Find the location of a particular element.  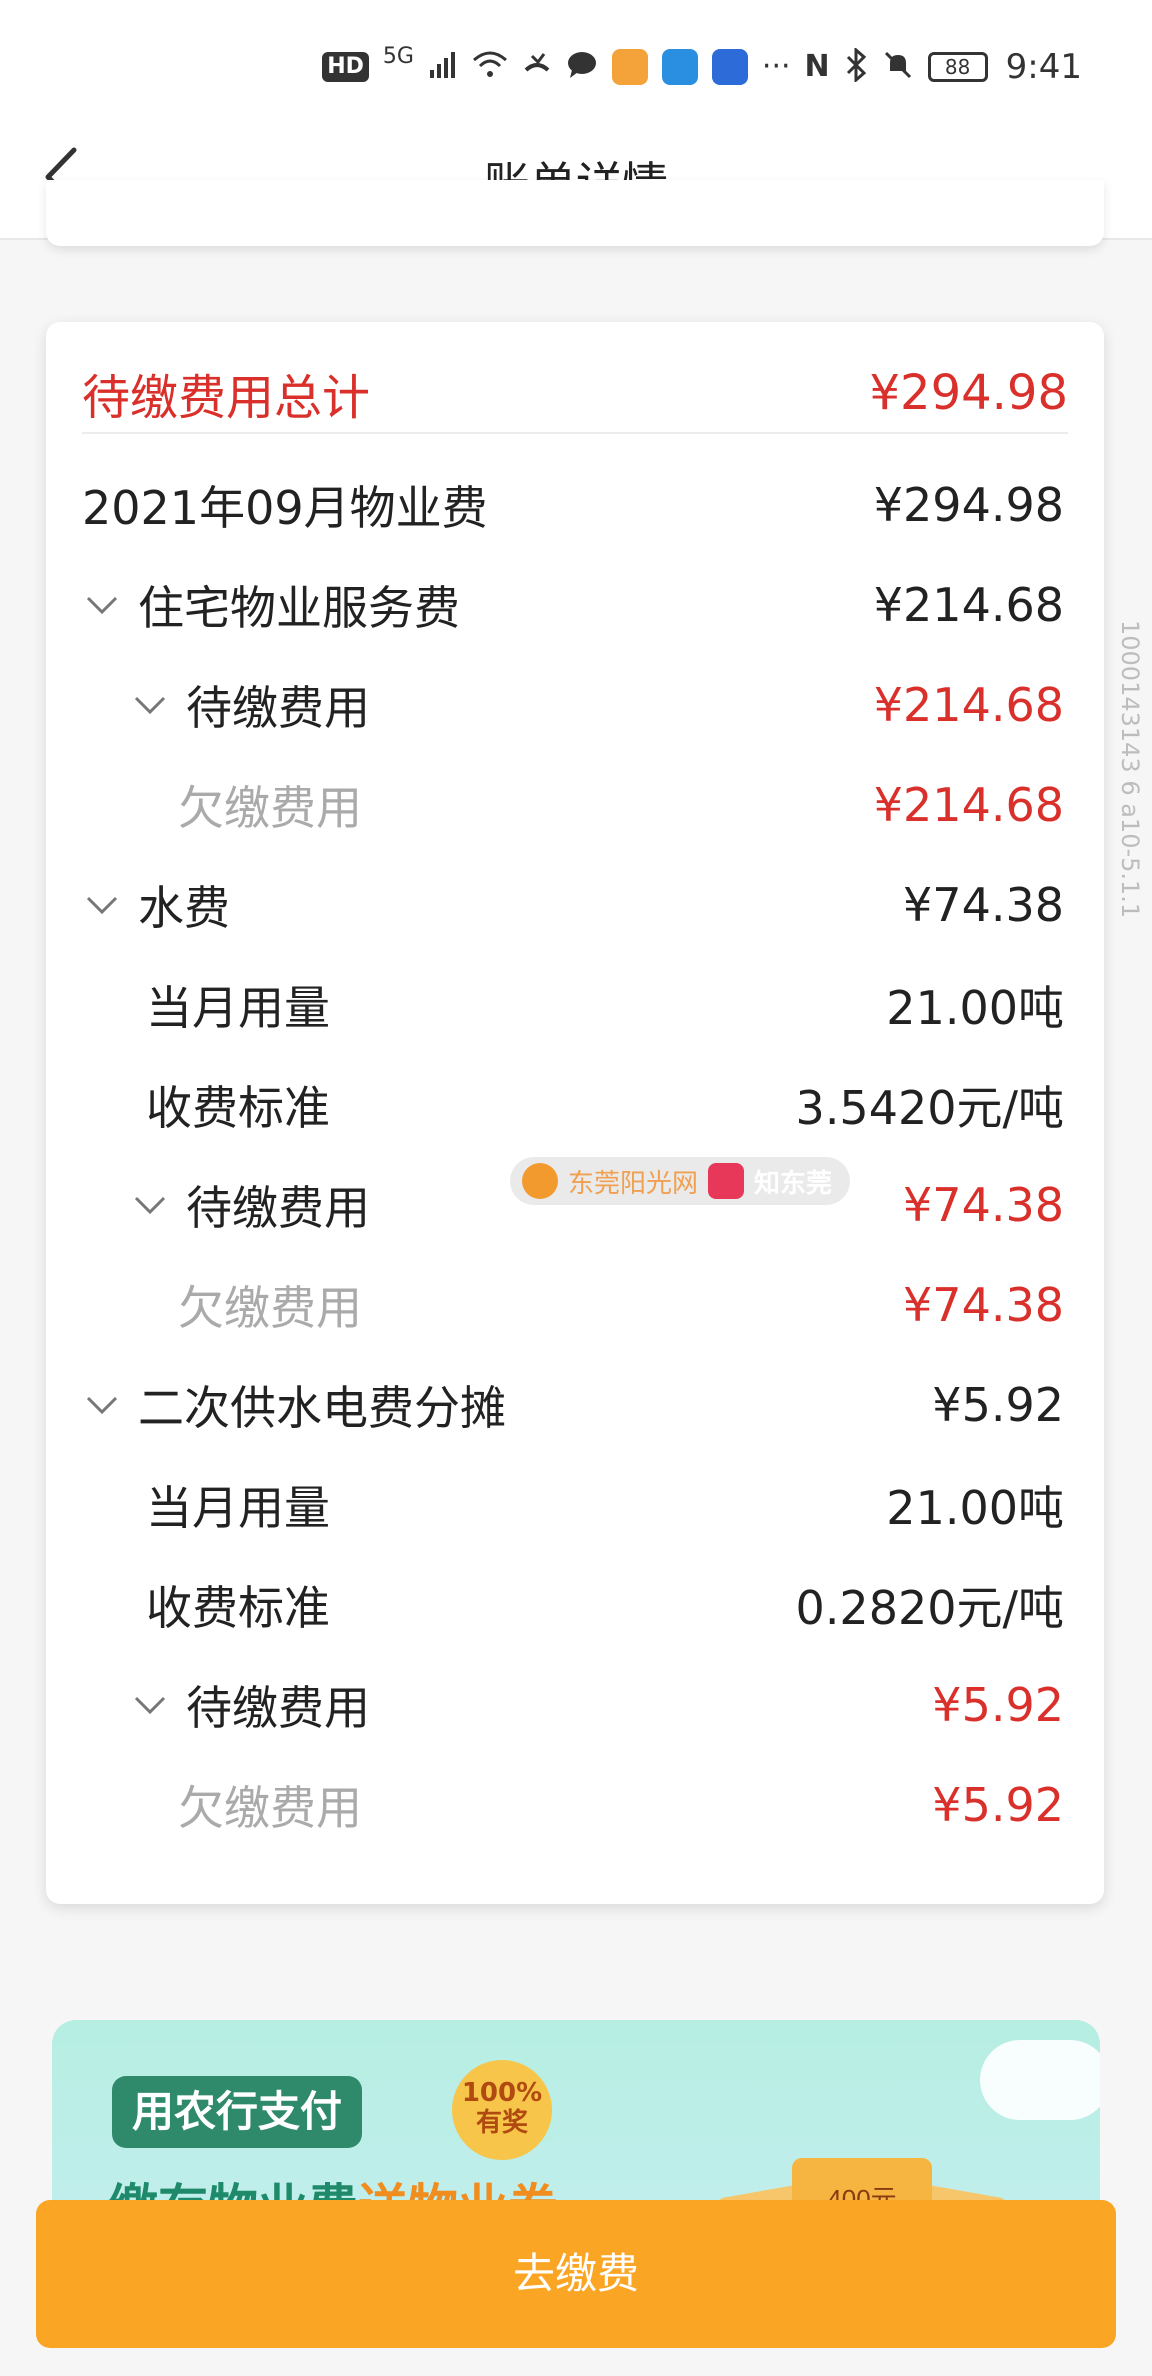

row-label: 住宅物业服务费 is located at coordinates (299, 608).